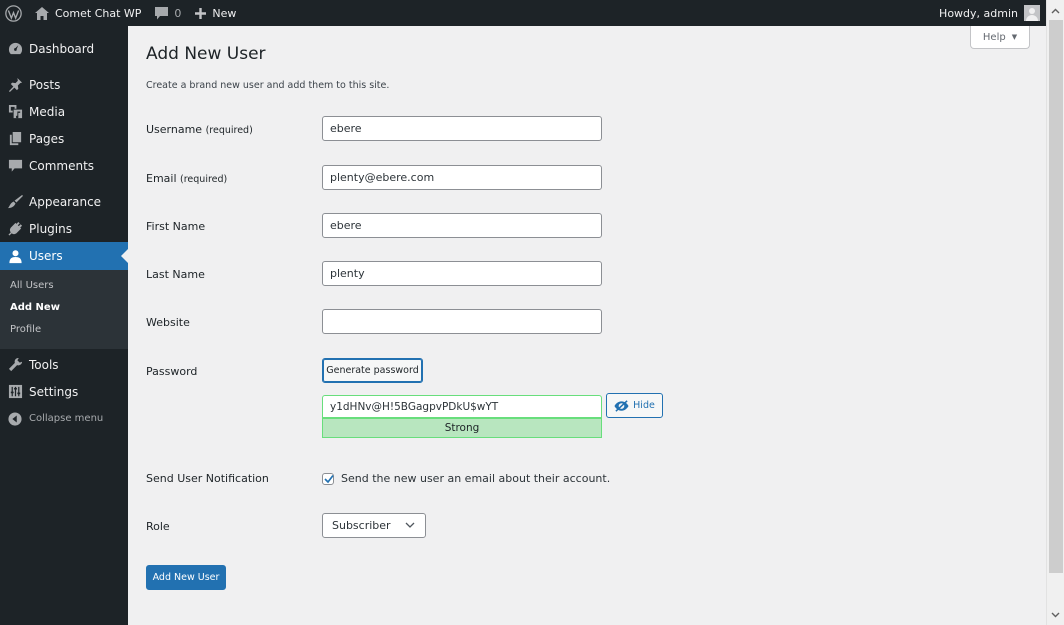 The image size is (1064, 625). Describe the element at coordinates (462, 177) in the screenshot. I see `email-input: plenty@ebere.com` at that location.